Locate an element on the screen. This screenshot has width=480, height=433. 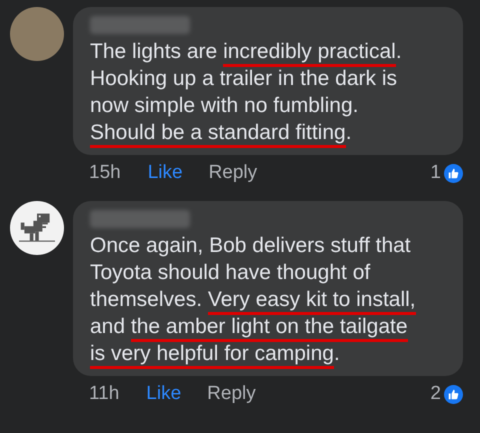
comment-time: 15h is located at coordinates (105, 172).